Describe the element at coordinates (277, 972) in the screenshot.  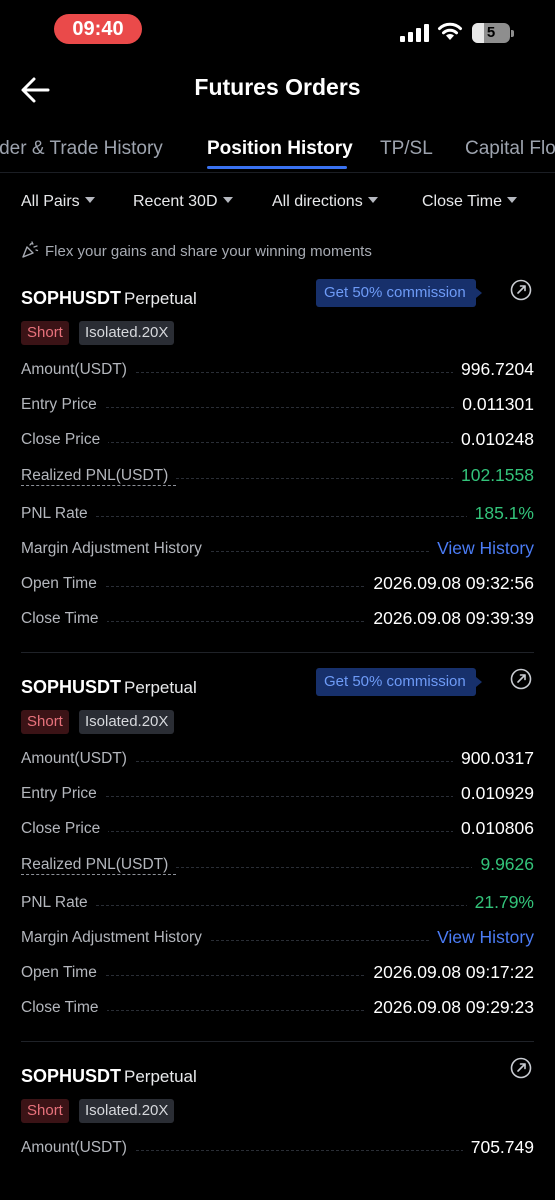
I see `row-open-time: Open Time 2026.09.08 09:17:22` at that location.